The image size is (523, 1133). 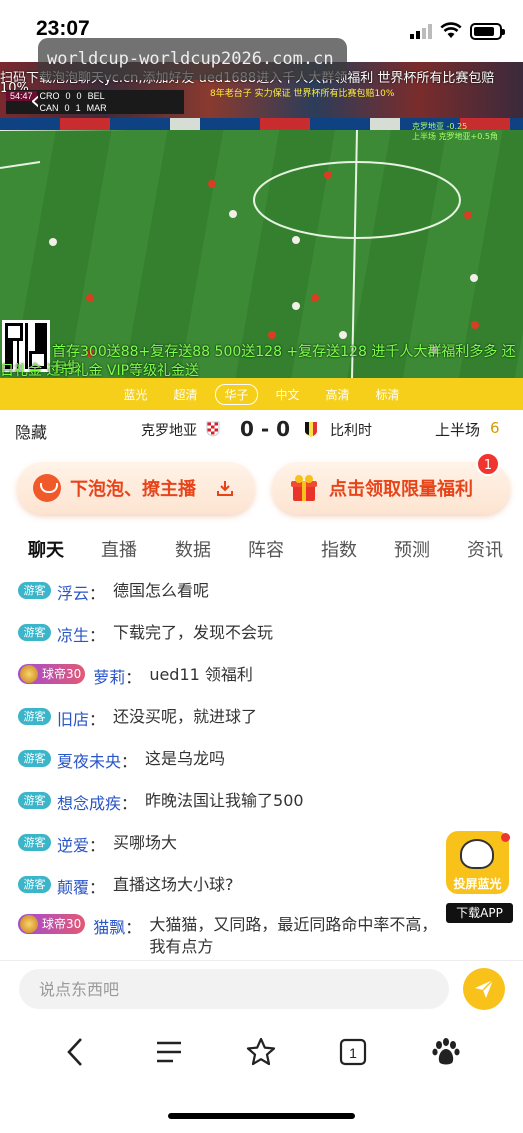 I want to click on scoreboard-away-2: MAR, so click(x=96, y=108).